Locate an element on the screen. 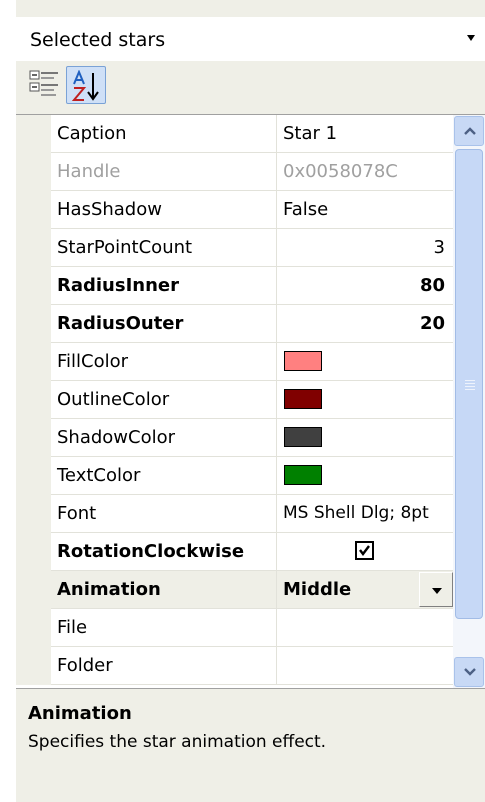  property-row-file: File is located at coordinates (234, 628).